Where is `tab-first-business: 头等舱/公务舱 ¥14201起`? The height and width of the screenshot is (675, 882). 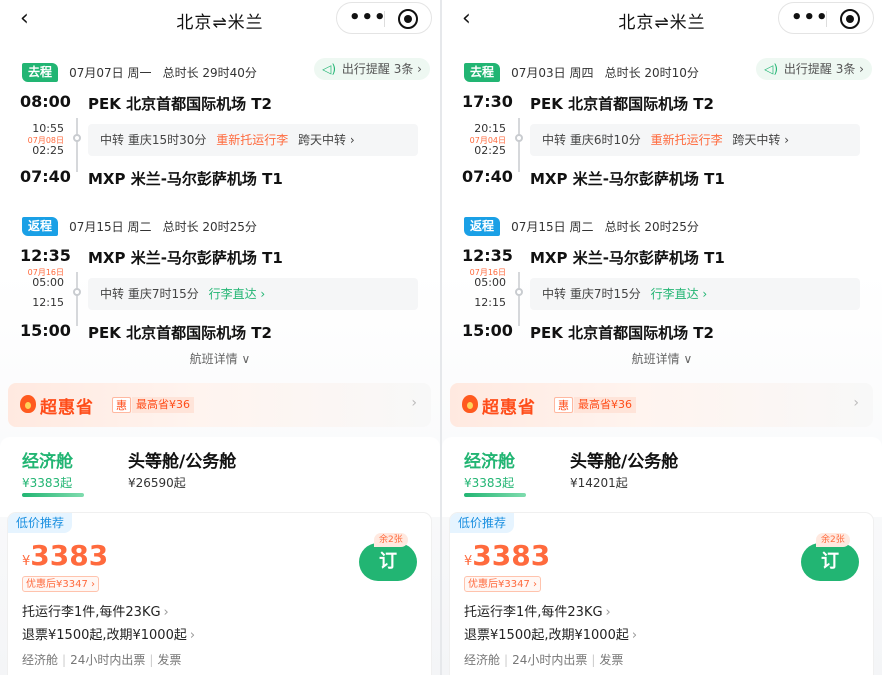
tab-first-business: 头等舱/公务舱 ¥14201起 is located at coordinates (624, 469).